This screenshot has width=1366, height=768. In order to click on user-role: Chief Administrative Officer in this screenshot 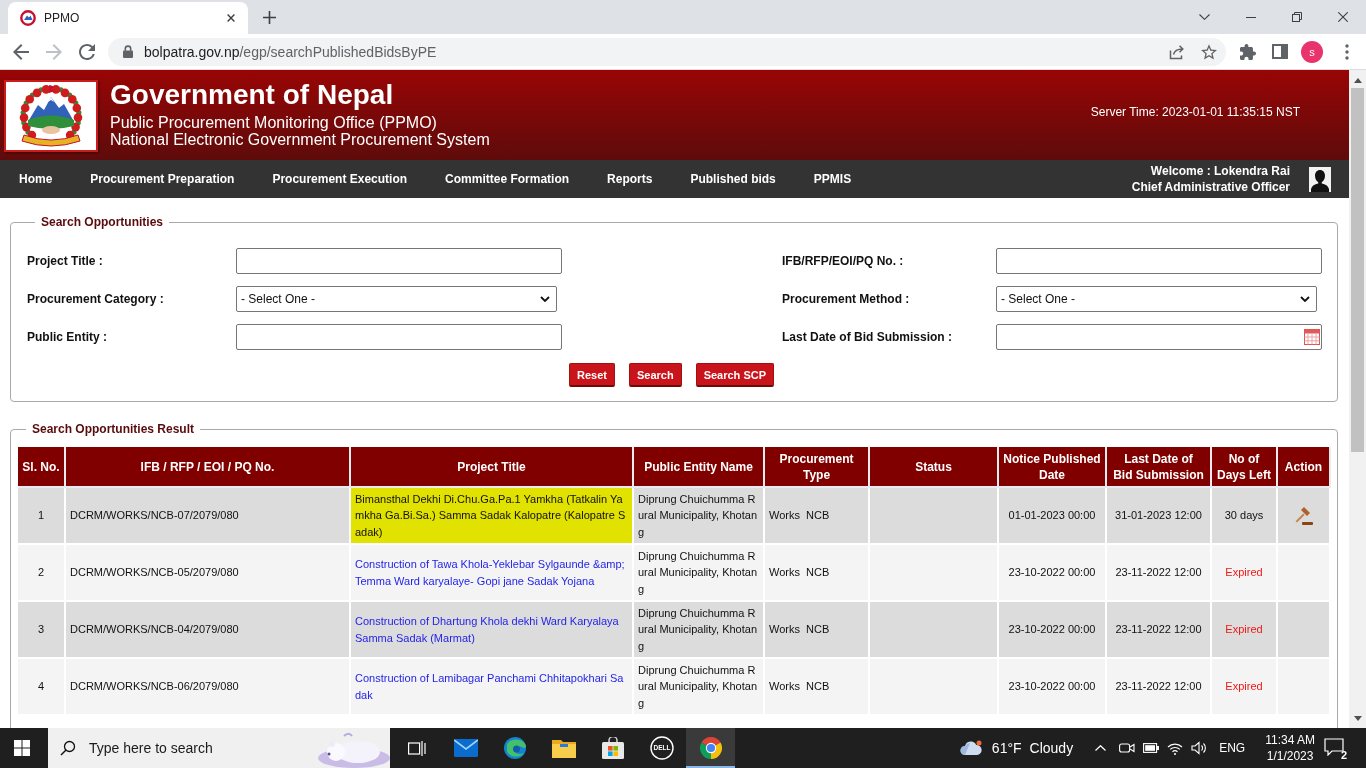, I will do `click(1210, 187)`.